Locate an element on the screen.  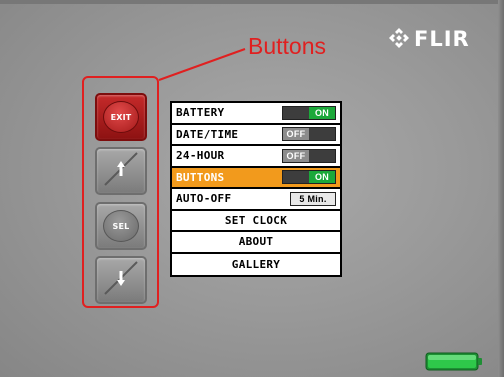
exit-button-face: EXIT is located at coordinates (121, 117).